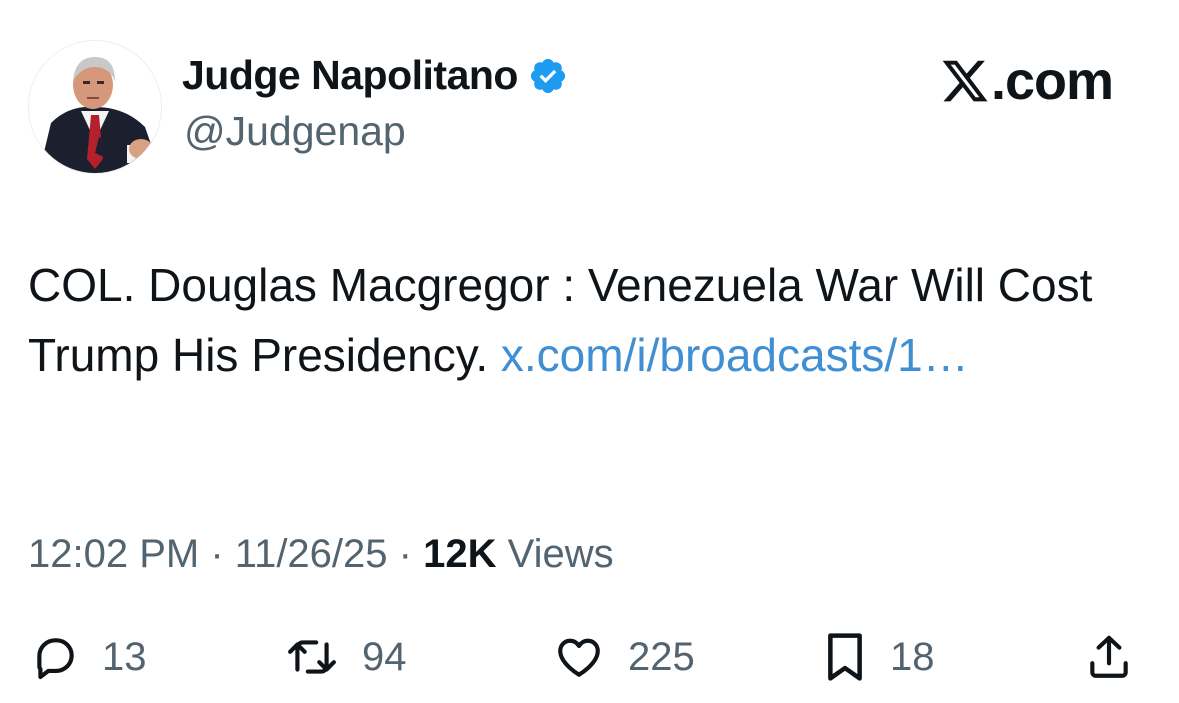 The height and width of the screenshot is (703, 1179). Describe the element at coordinates (460, 554) in the screenshot. I see `views-count: 12K` at that location.